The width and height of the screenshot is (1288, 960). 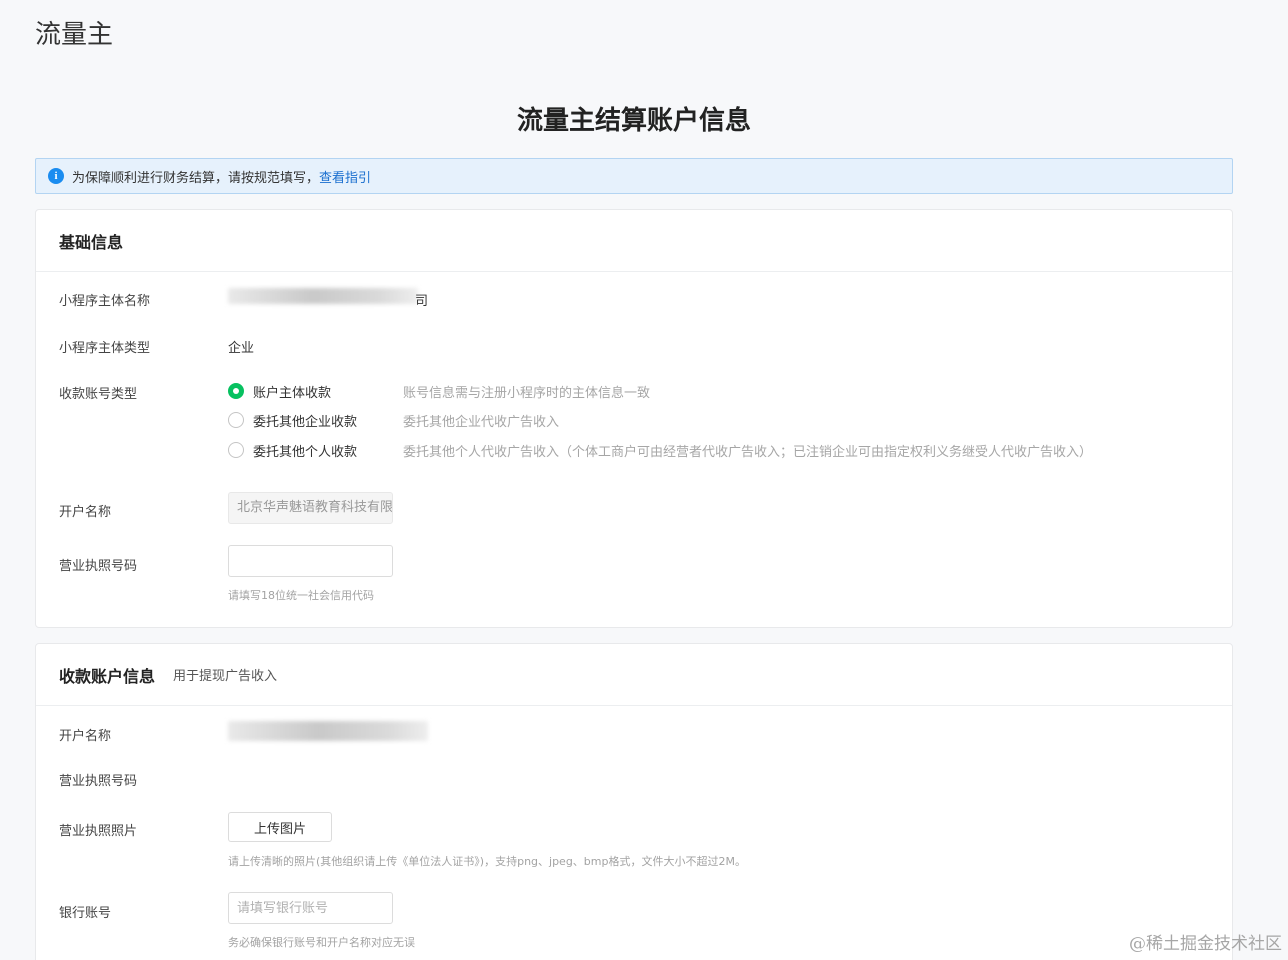 What do you see at coordinates (527, 393) in the screenshot?
I see `radio-hint: 账号信息需与注册小程序时的主体信息一致` at bounding box center [527, 393].